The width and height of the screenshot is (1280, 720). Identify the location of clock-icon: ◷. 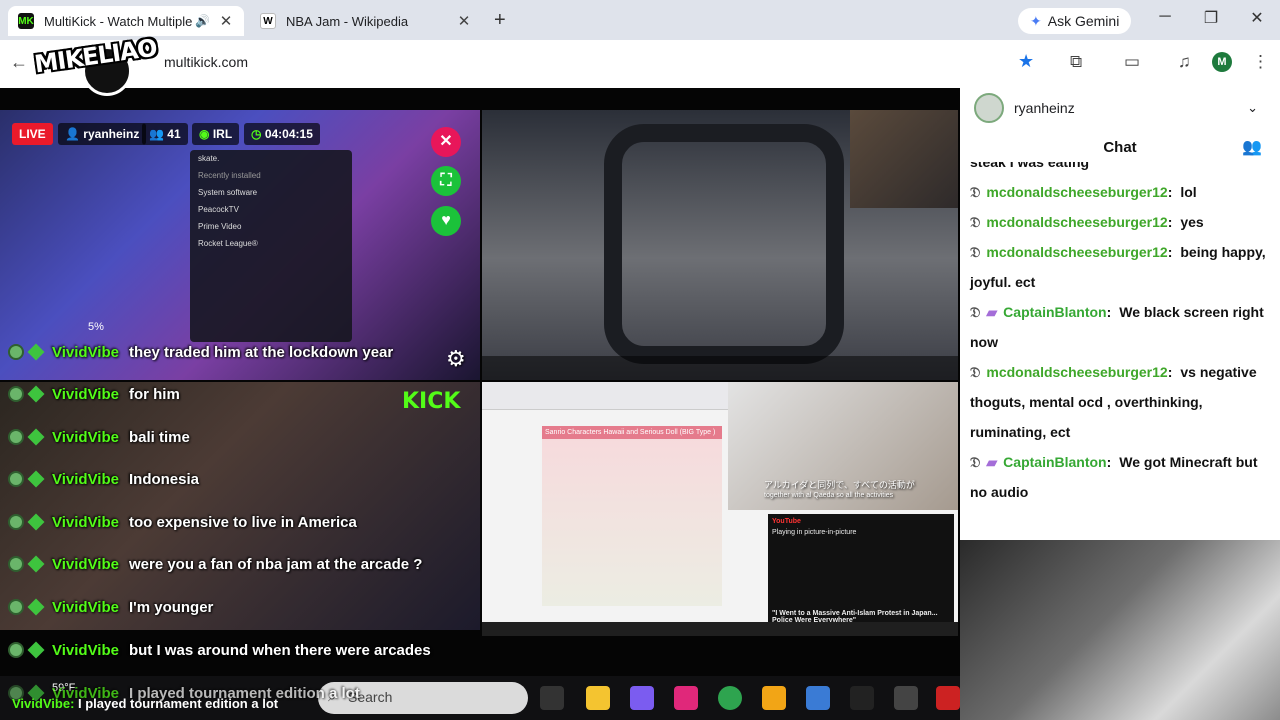
(256, 134).